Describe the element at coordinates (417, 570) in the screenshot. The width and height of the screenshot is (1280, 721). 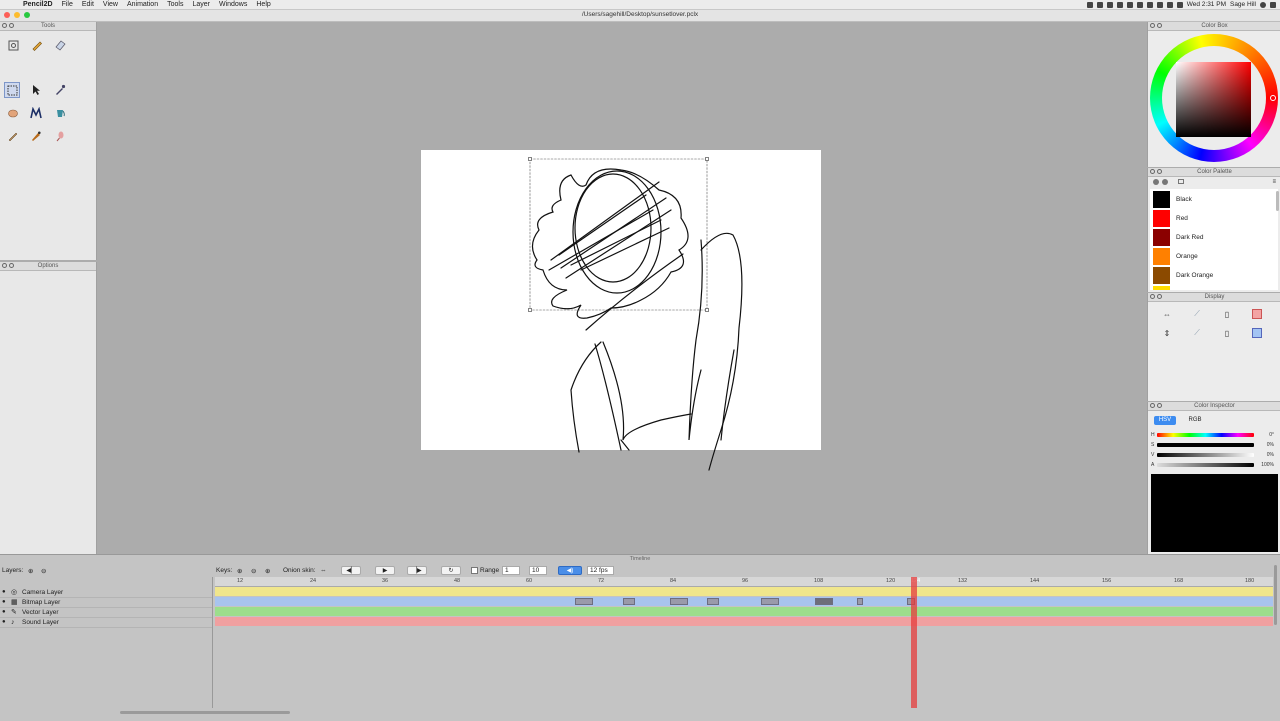
I see `next-frame-button: ▕▶` at that location.